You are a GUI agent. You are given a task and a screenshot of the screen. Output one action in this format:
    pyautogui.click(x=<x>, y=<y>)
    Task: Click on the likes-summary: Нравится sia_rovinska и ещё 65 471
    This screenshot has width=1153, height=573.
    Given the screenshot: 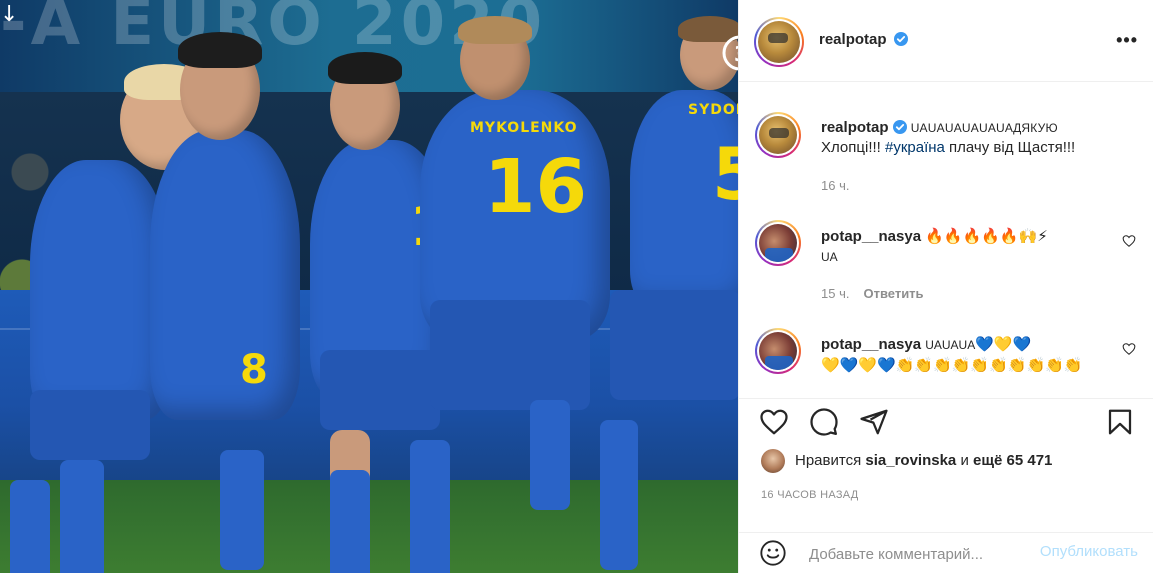 What is the action you would take?
    pyautogui.click(x=906, y=462)
    